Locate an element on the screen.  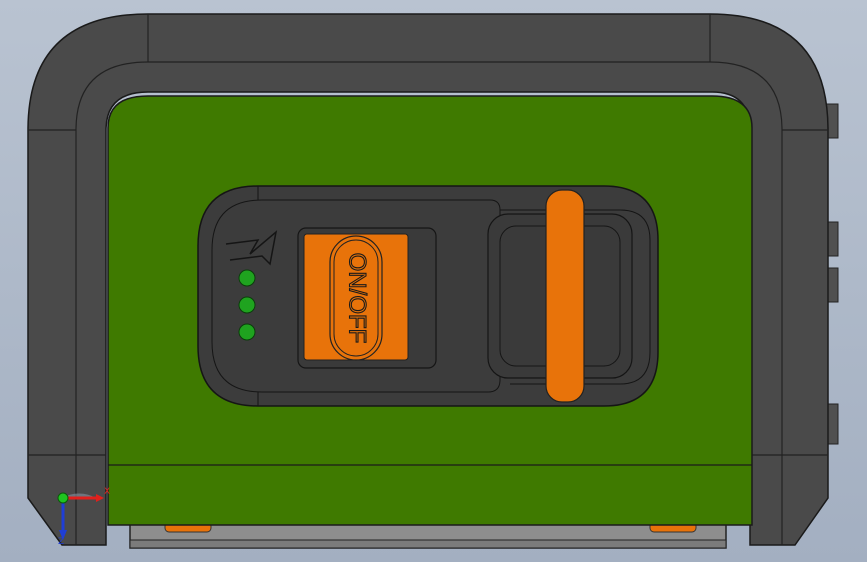
x-axis-label: X is located at coordinates (107, 492).